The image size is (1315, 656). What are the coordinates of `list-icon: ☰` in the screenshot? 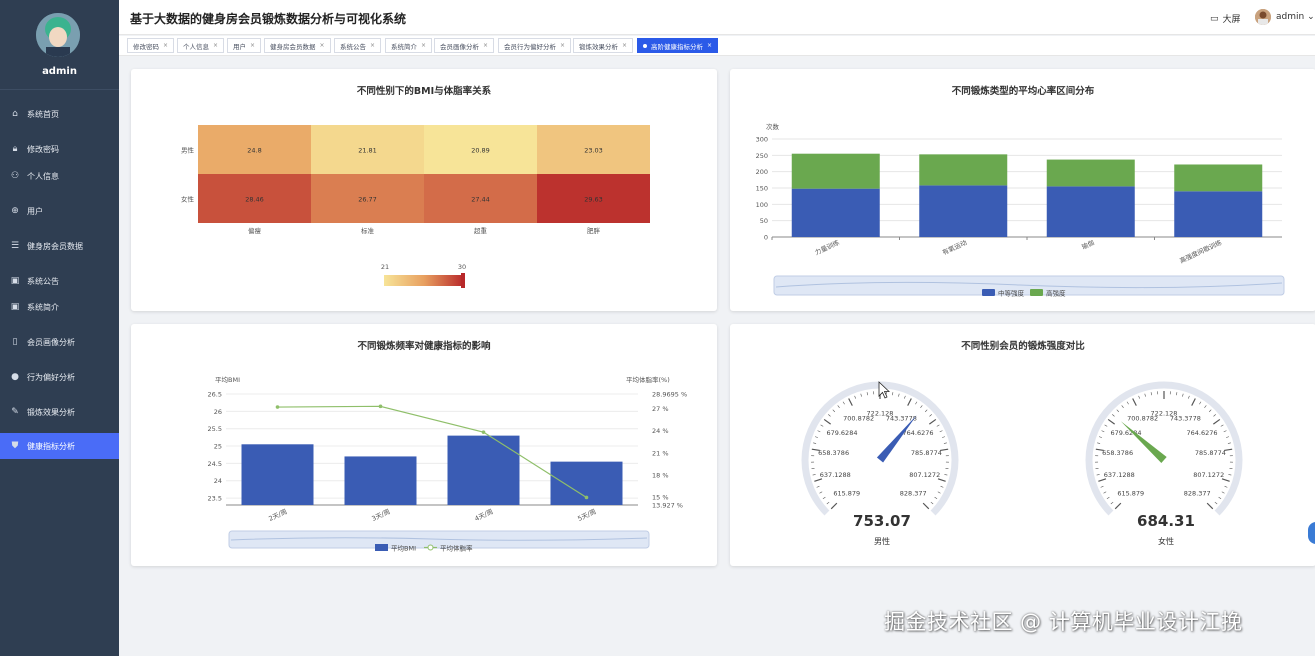 It's located at (15, 246).